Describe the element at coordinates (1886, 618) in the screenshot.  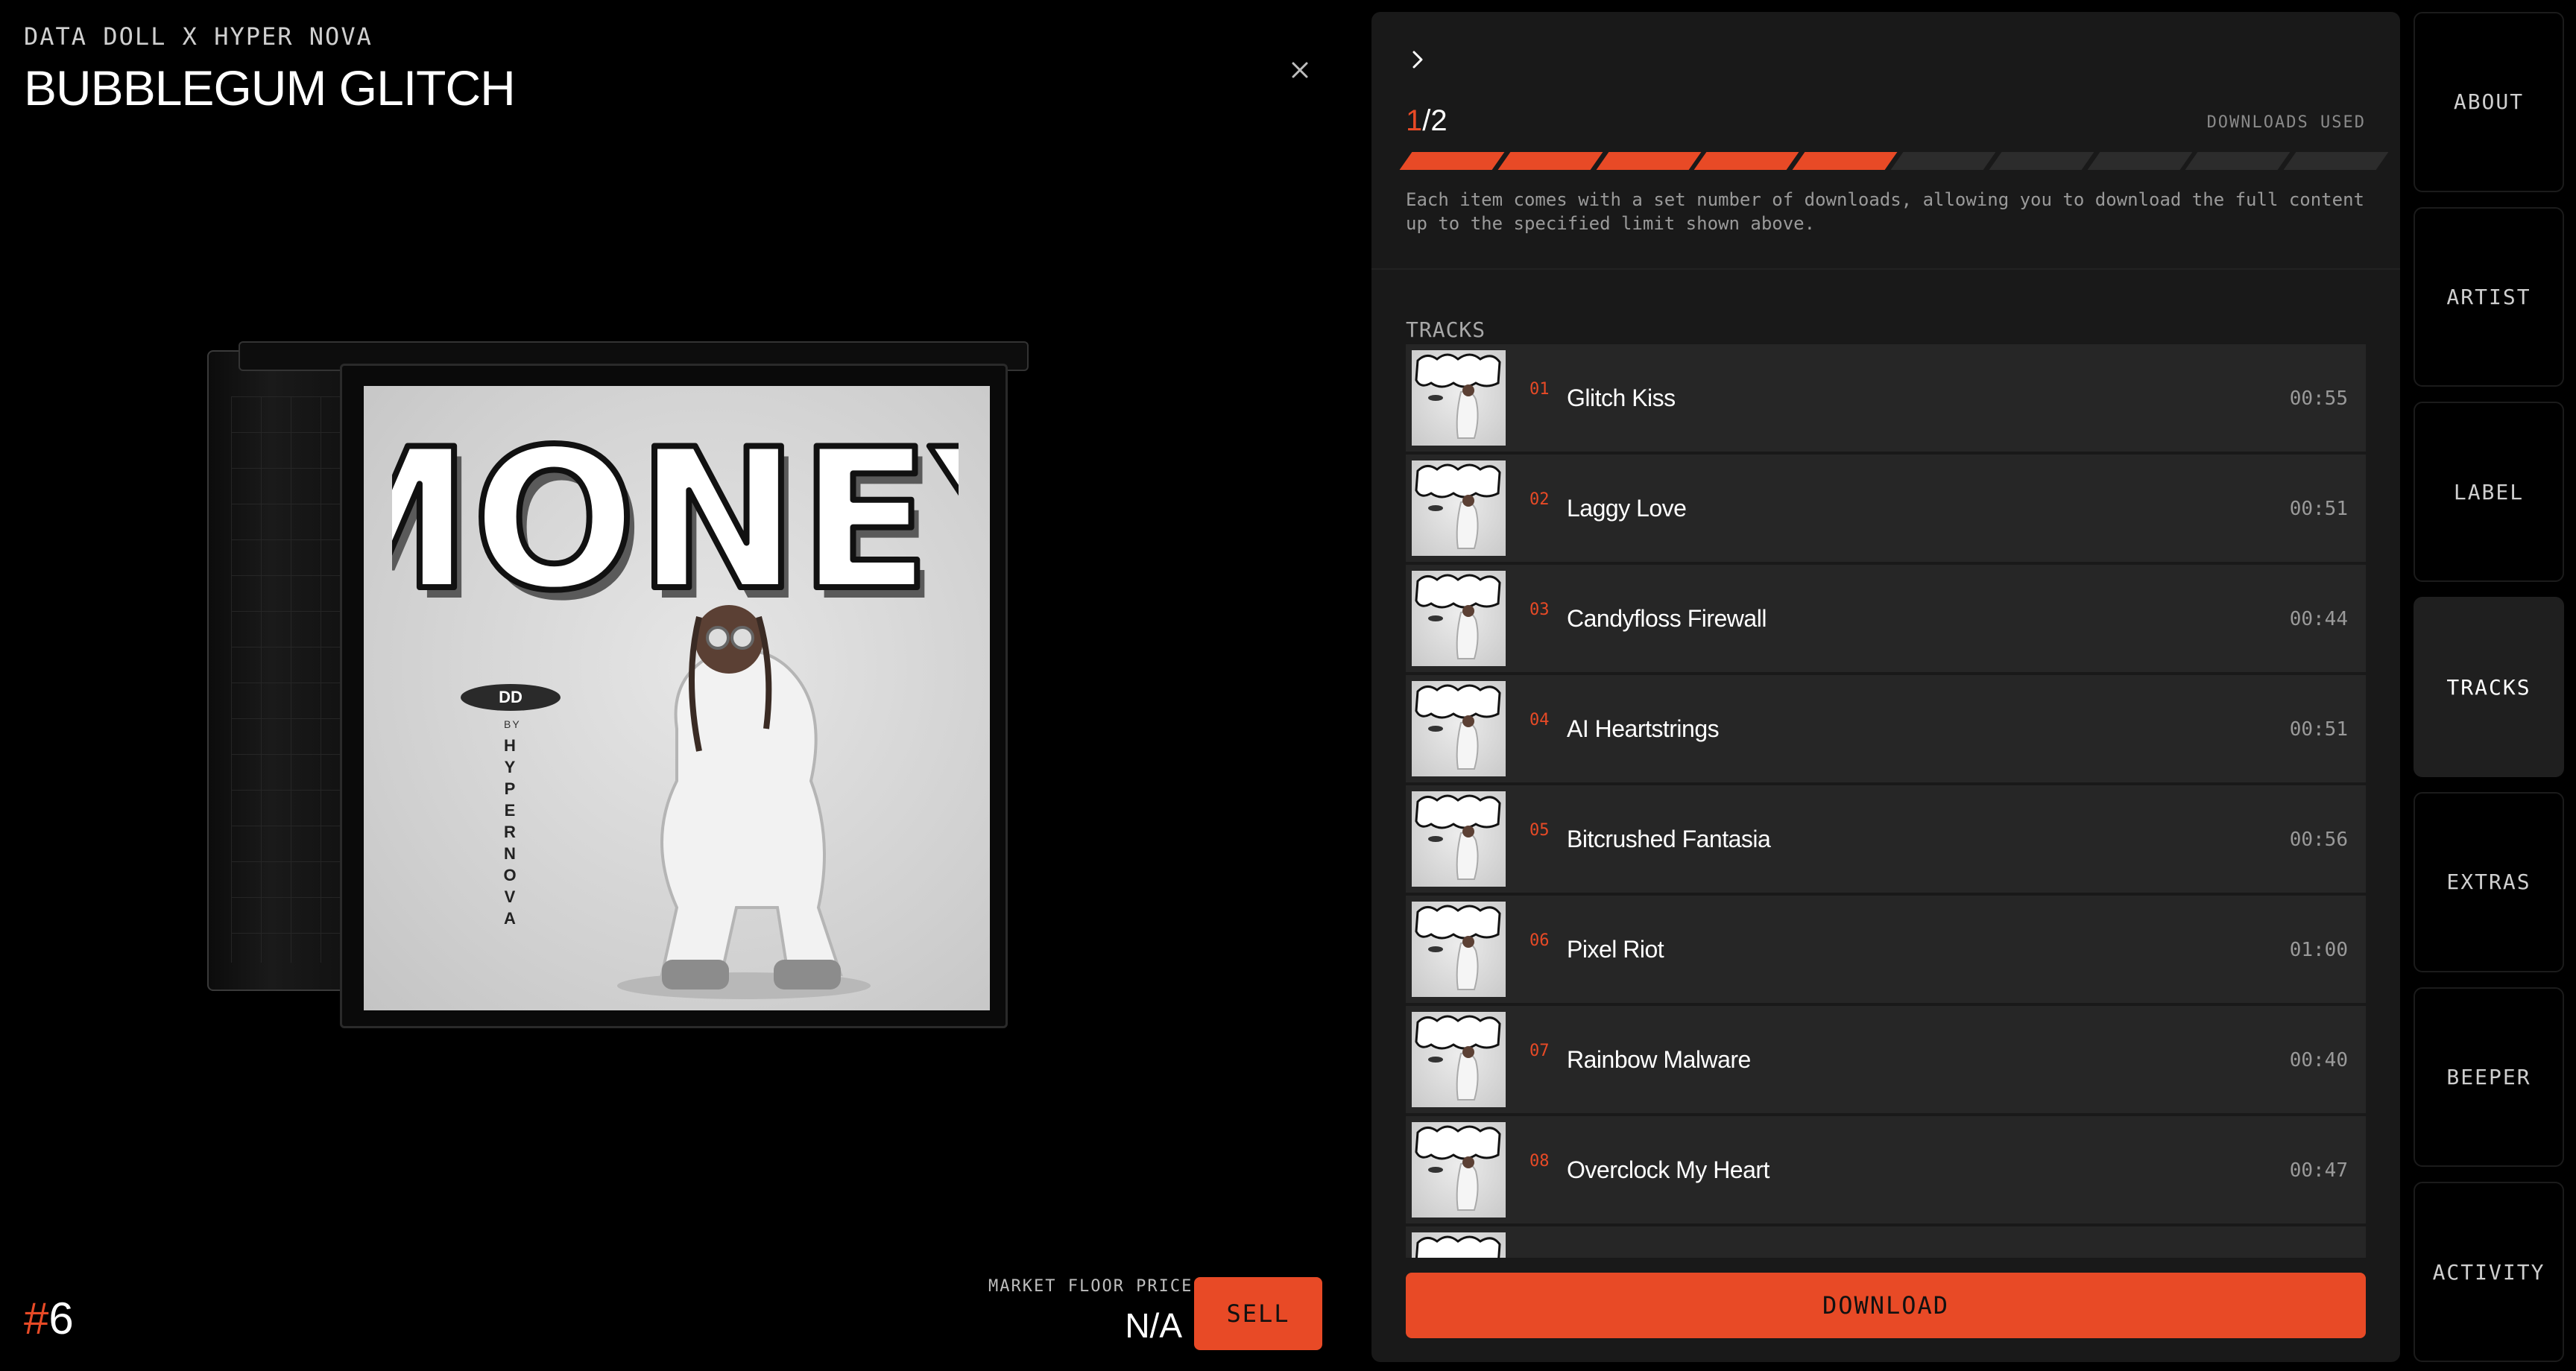
I see `track-row: 03 Candyfloss Firewall 00:44` at that location.